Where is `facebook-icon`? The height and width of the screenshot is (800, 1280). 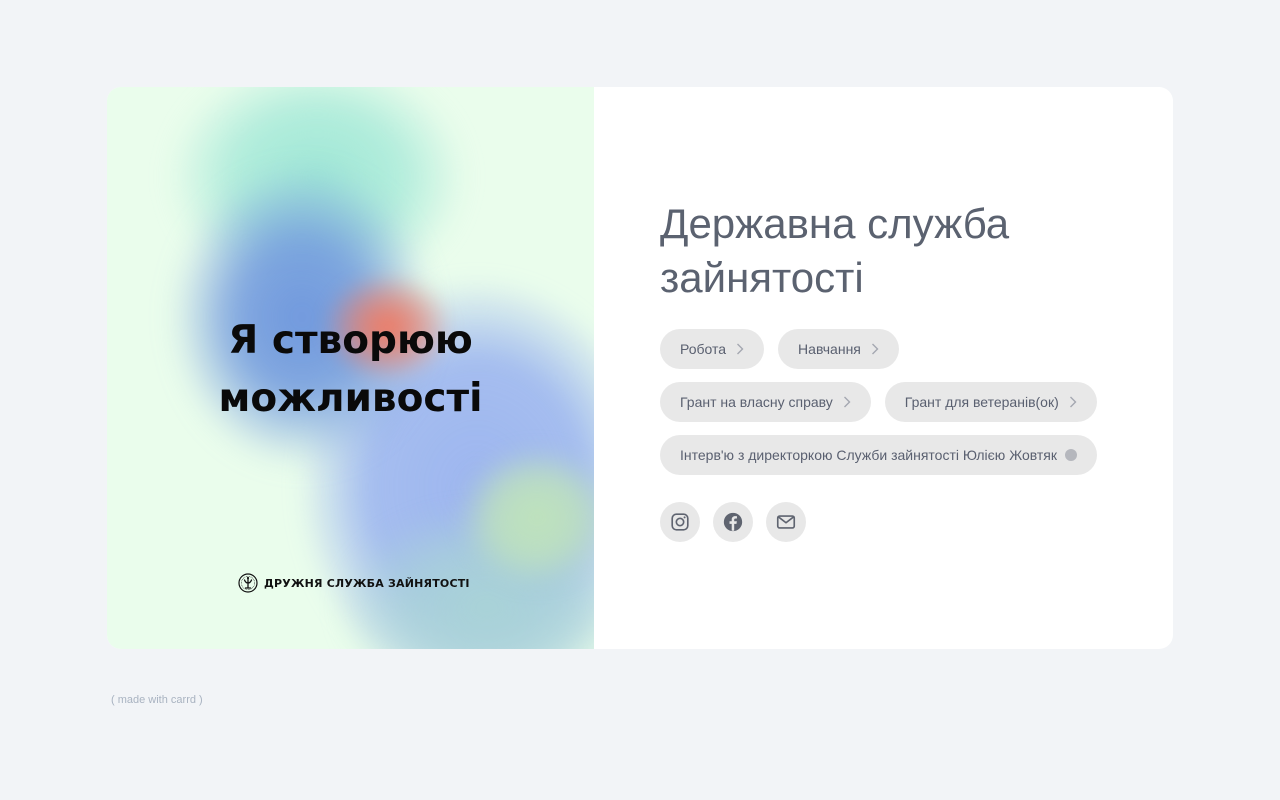
facebook-icon is located at coordinates (733, 522).